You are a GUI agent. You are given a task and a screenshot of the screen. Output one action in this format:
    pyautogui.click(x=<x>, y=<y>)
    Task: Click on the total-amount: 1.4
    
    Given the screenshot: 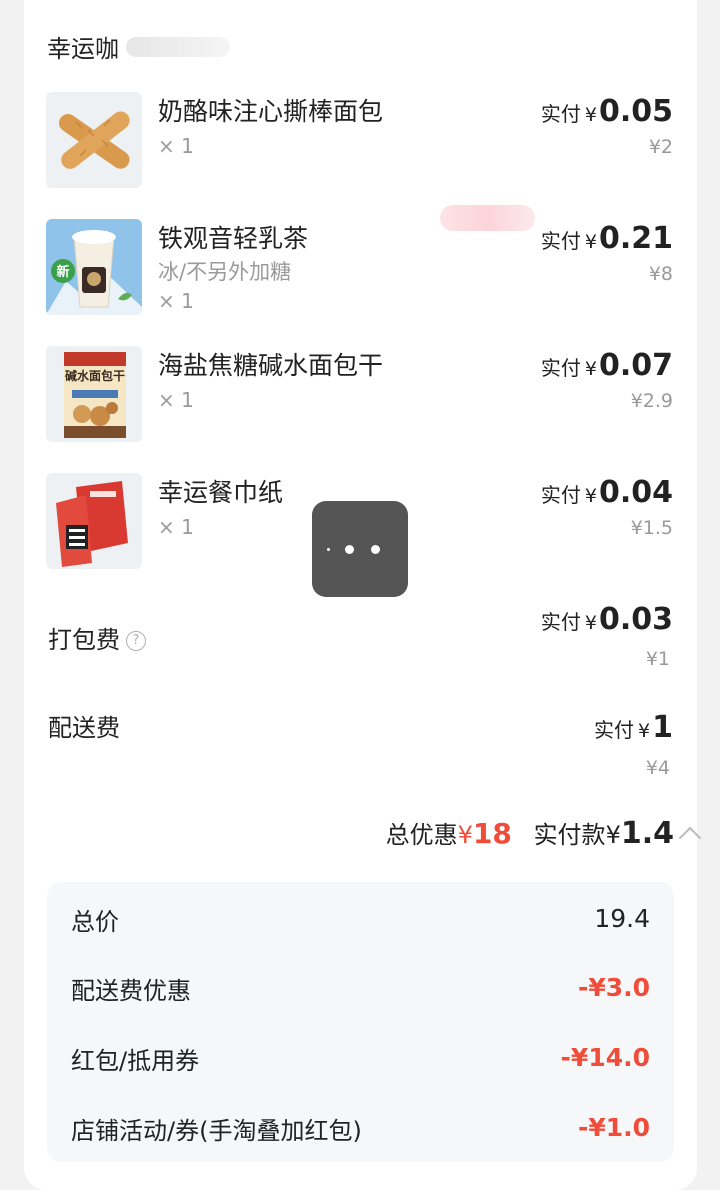 What is the action you would take?
    pyautogui.click(x=647, y=833)
    